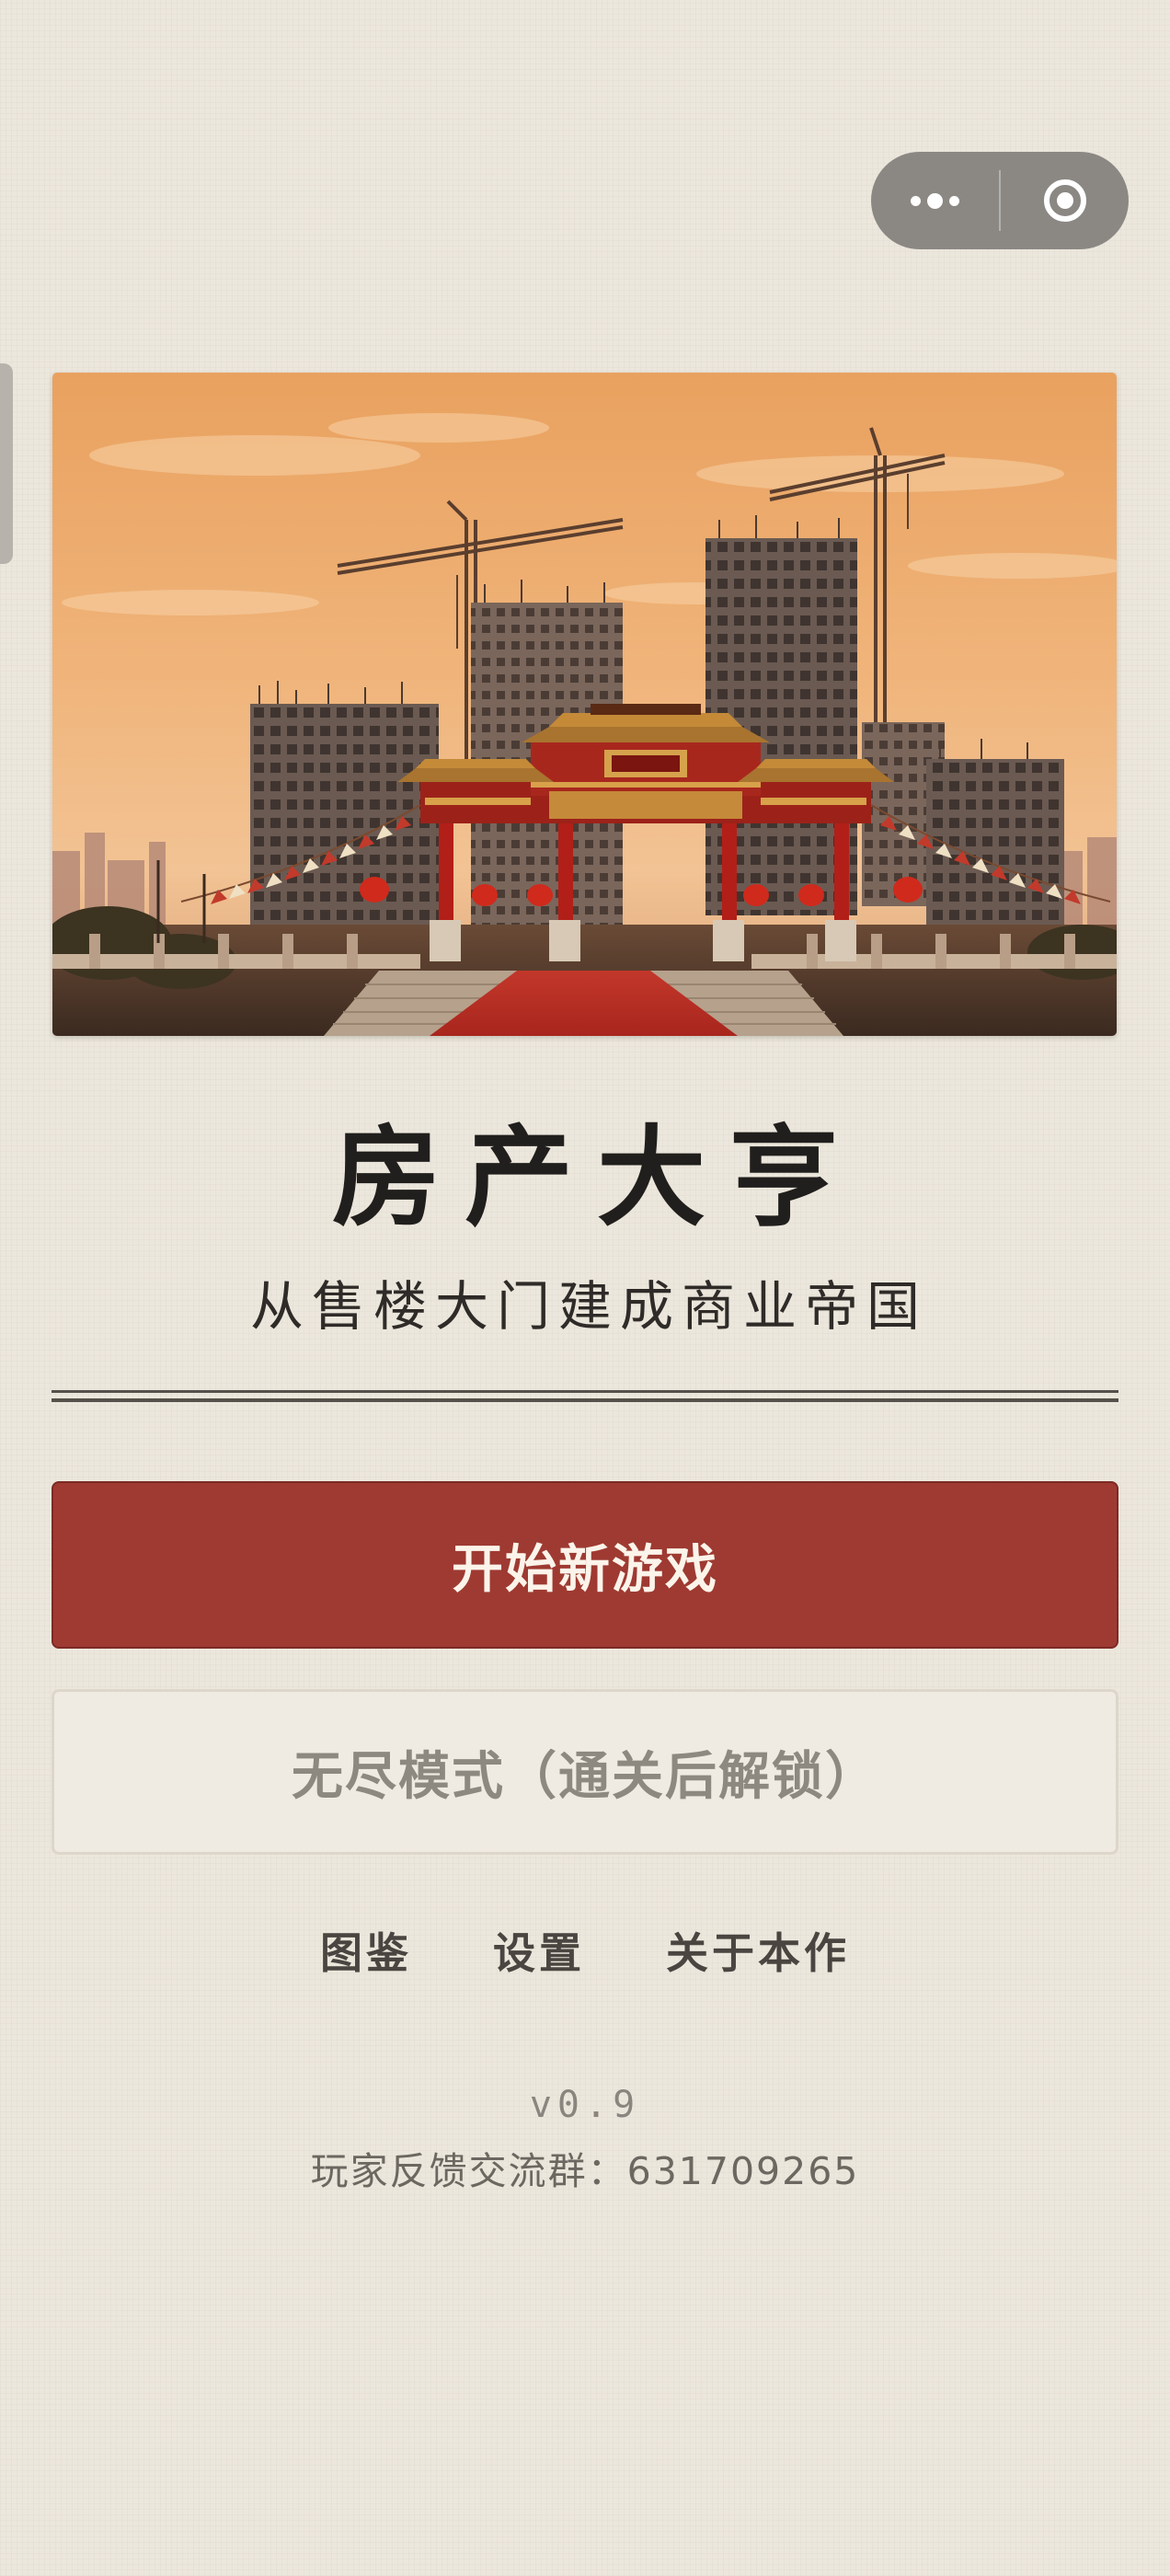  Describe the element at coordinates (758, 1951) in the screenshot. I see `about-link: 关于本作` at that location.